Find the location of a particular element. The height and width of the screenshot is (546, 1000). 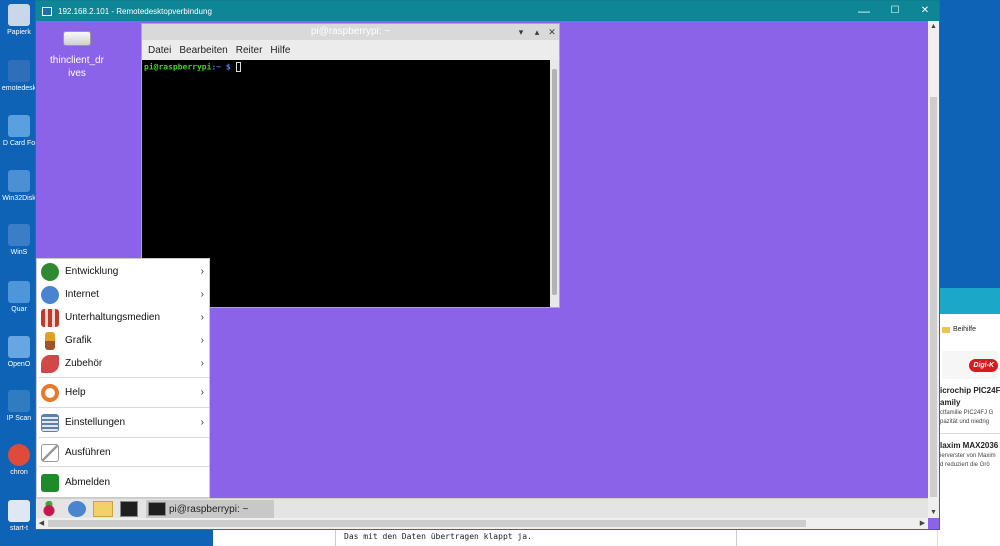

rdp-vertical-scrollbar: ▲ ▼ is located at coordinates (933, 269).